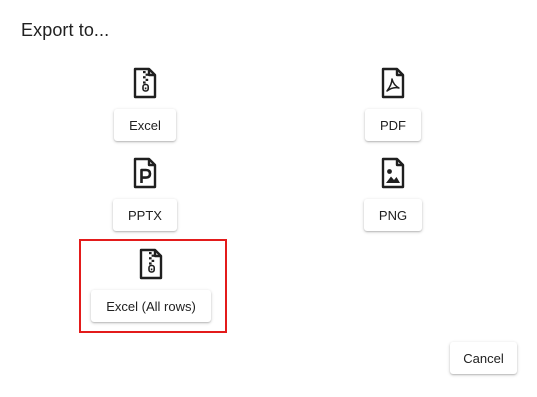 Image resolution: width=537 pixels, height=397 pixels. What do you see at coordinates (145, 125) in the screenshot?
I see `excel-button: Excel` at bounding box center [145, 125].